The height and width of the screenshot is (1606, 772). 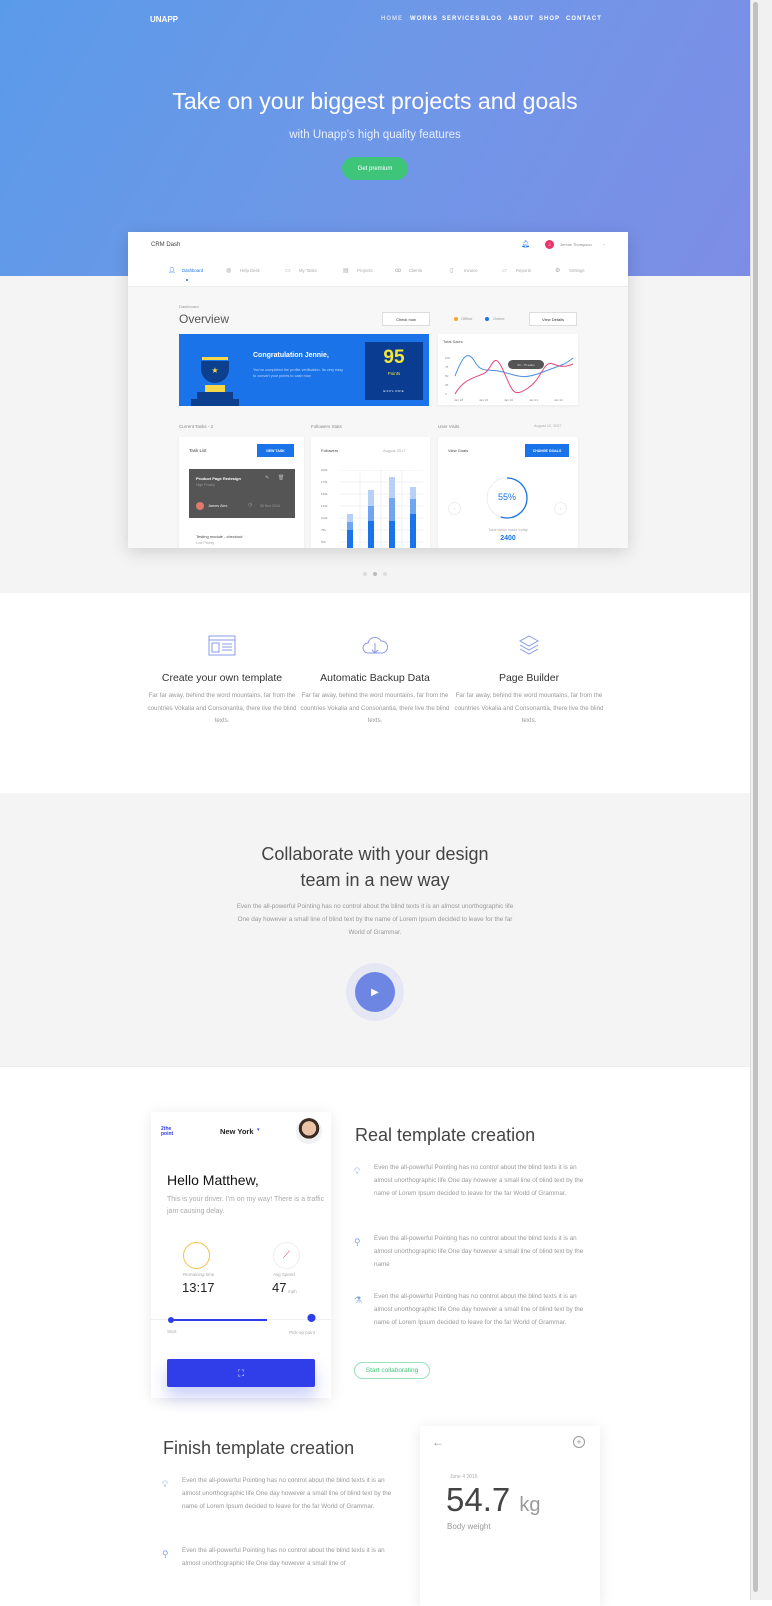 I want to click on sales-x-tick: Jan 19, so click(x=484, y=400).